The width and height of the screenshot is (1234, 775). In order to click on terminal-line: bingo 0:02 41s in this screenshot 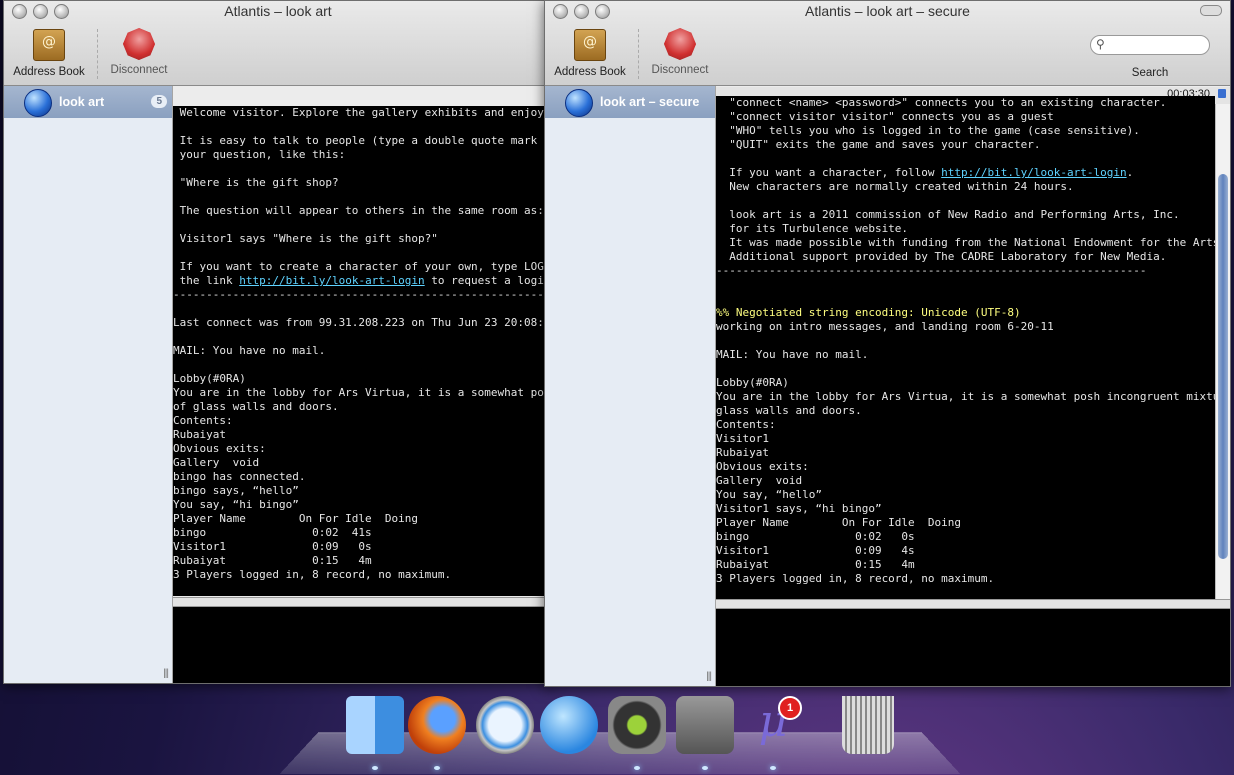, I will do `click(272, 532)`.